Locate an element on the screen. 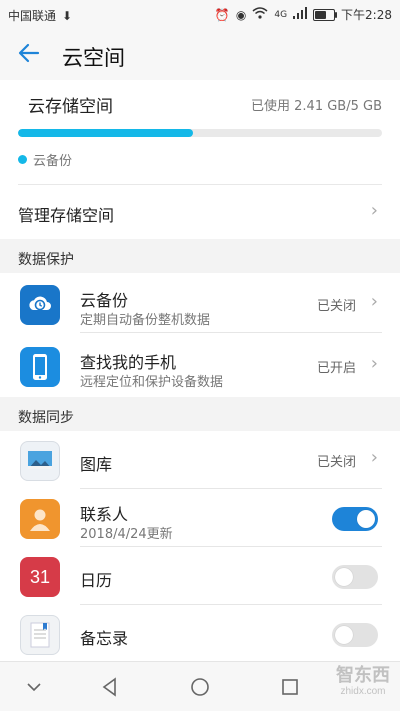 The image size is (400, 711). manage-storage-row: 管理存储空间 › is located at coordinates (200, 212).